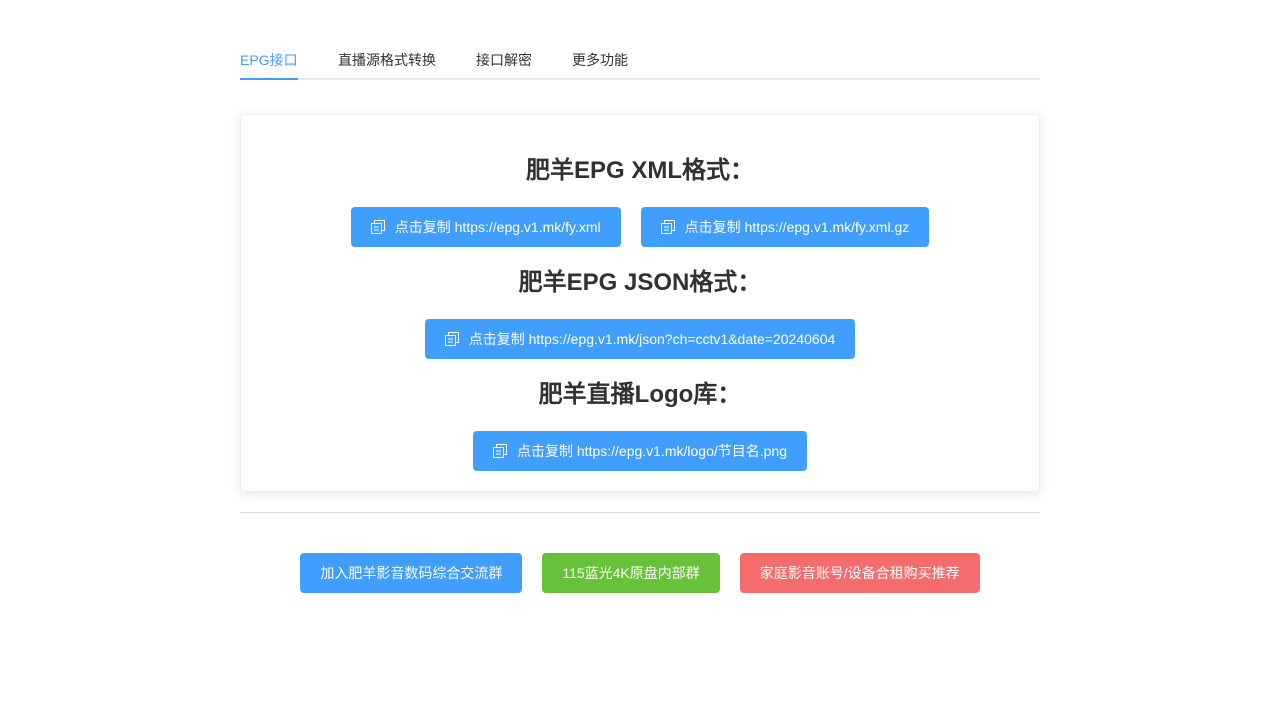  What do you see at coordinates (504, 59) in the screenshot?
I see `tab-interface-decrypt: 接口解密` at bounding box center [504, 59].